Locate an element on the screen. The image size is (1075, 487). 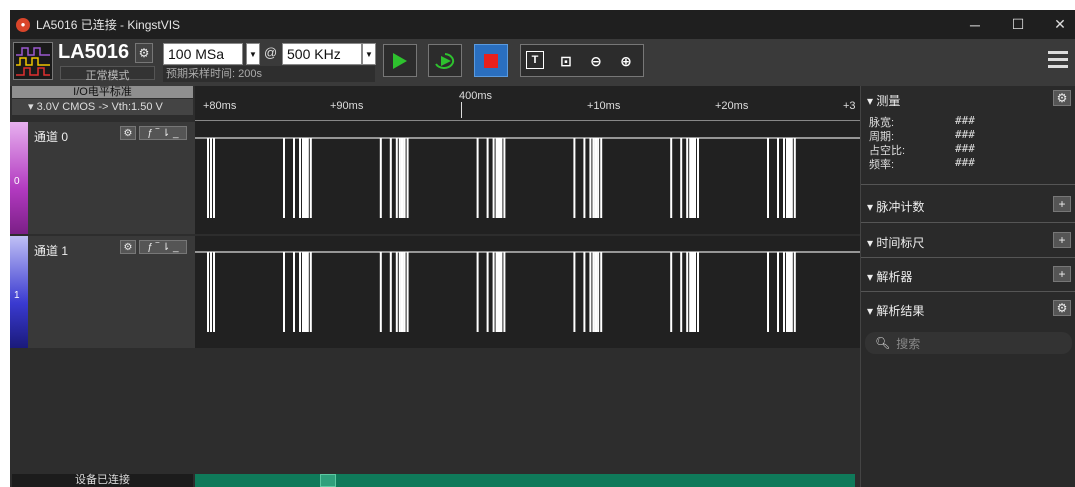
stop-button is located at coordinates (491, 60).